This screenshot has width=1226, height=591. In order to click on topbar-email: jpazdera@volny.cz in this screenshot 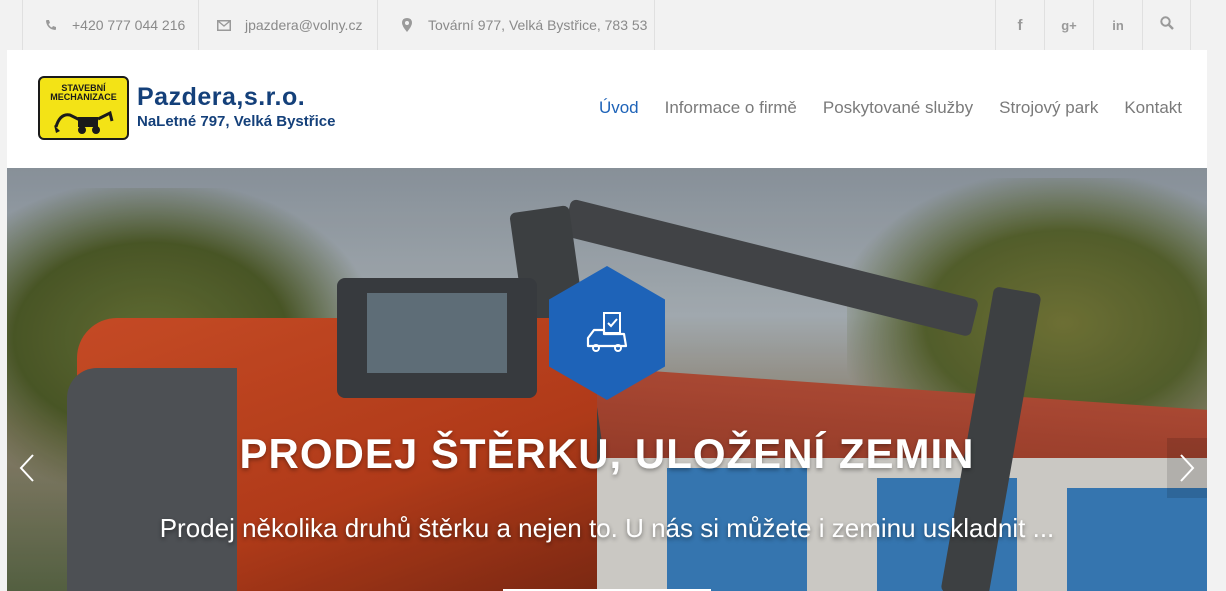, I will do `click(288, 25)`.